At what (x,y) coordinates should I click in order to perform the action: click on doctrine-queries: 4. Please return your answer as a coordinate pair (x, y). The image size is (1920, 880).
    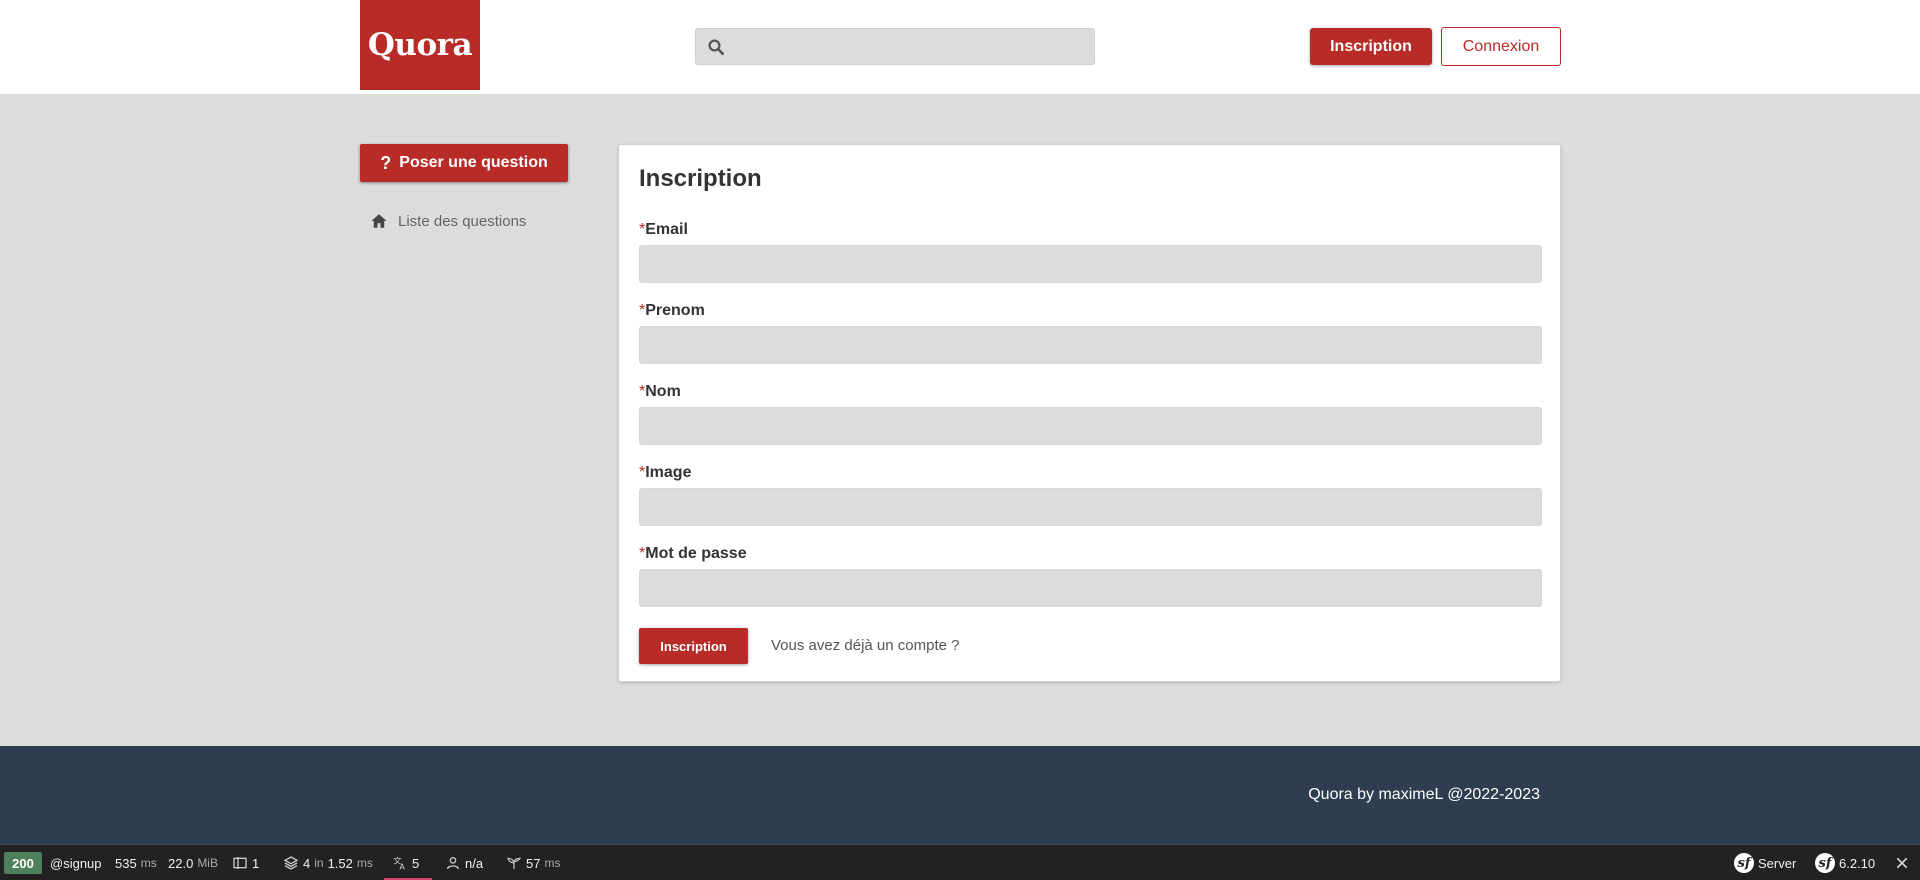
    Looking at the image, I should click on (307, 863).